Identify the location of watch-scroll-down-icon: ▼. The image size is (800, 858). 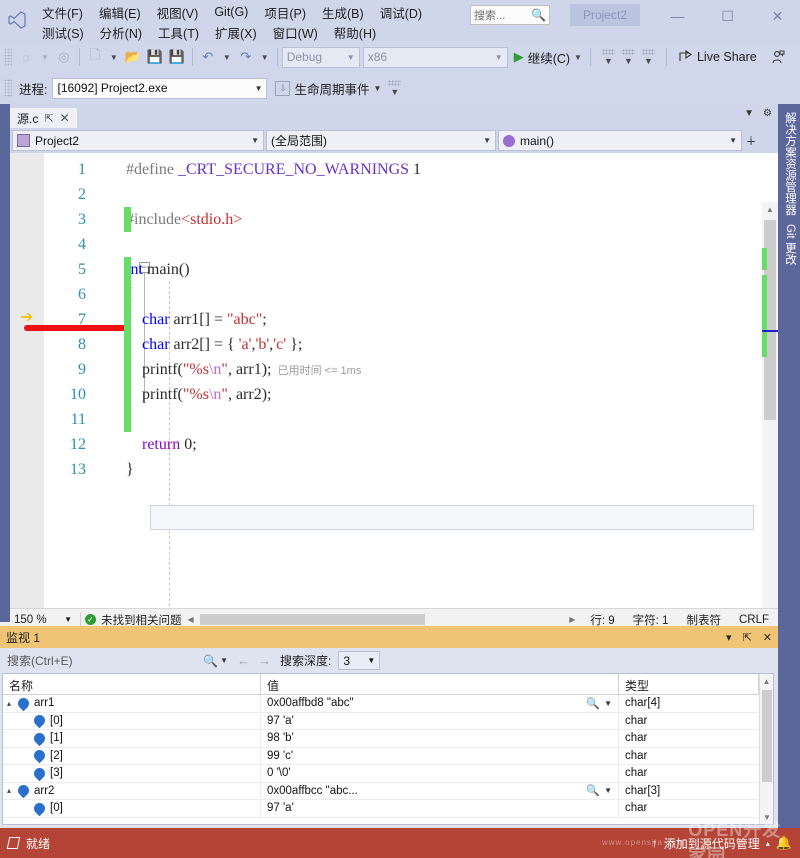
(766, 817).